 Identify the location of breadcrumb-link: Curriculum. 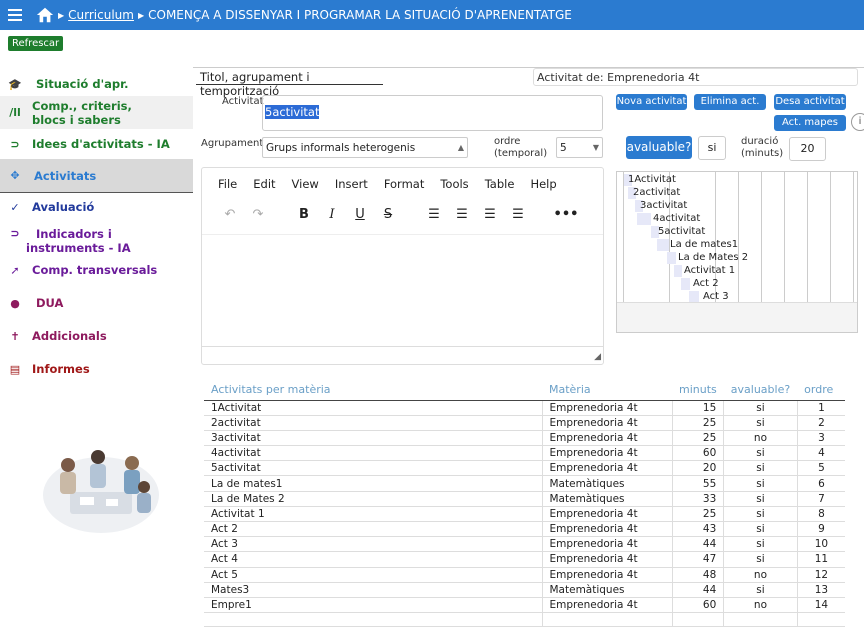
(101, 15).